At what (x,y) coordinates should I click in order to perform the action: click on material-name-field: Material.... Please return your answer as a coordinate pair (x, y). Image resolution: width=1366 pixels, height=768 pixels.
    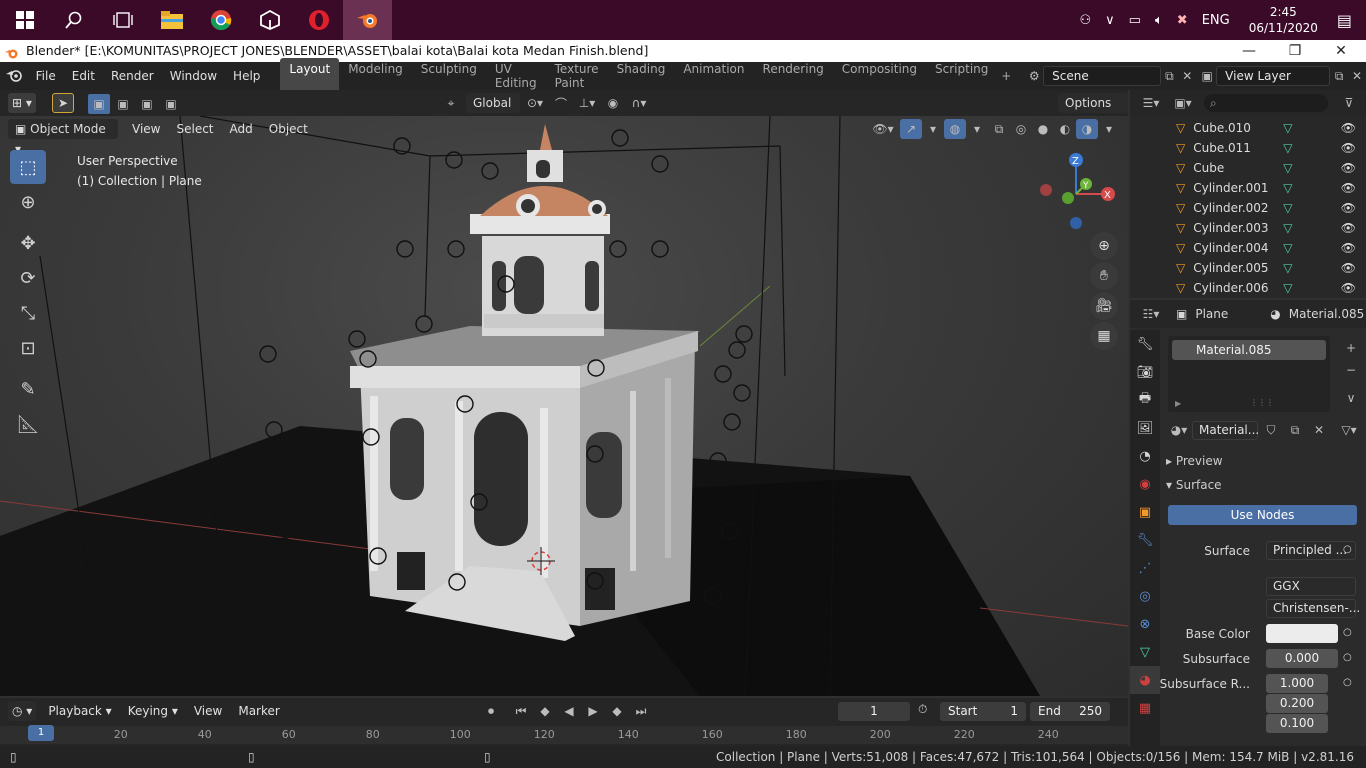
    Looking at the image, I should click on (1225, 430).